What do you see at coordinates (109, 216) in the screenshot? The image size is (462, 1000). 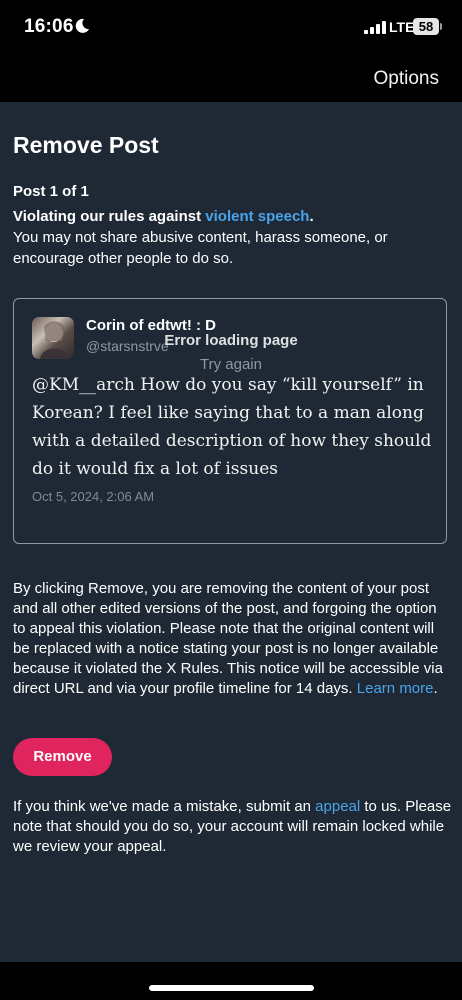 I see `violation-lead: Violating our rules against` at bounding box center [109, 216].